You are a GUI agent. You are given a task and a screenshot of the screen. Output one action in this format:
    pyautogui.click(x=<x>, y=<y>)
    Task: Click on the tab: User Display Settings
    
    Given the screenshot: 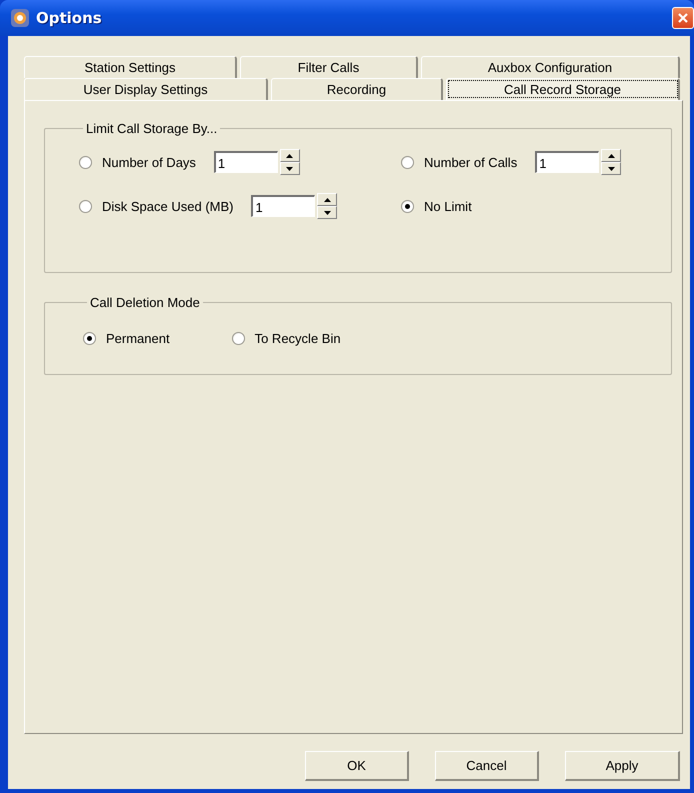 What is the action you would take?
    pyautogui.click(x=146, y=89)
    